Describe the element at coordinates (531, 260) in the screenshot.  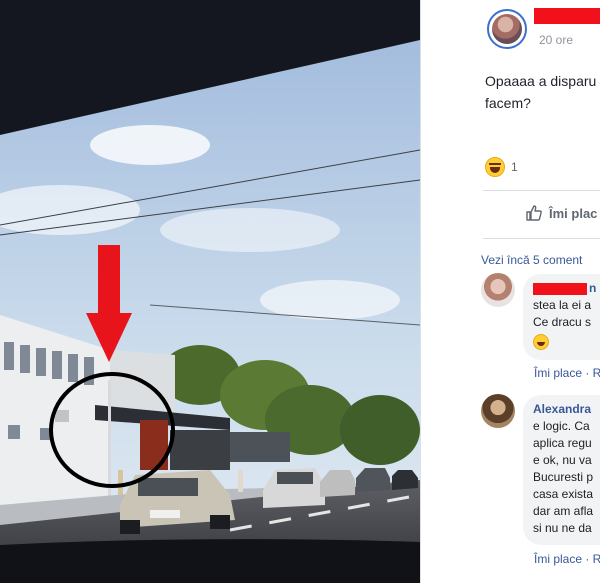
I see `view-more-comments-link: Vezi încă 5 coment` at that location.